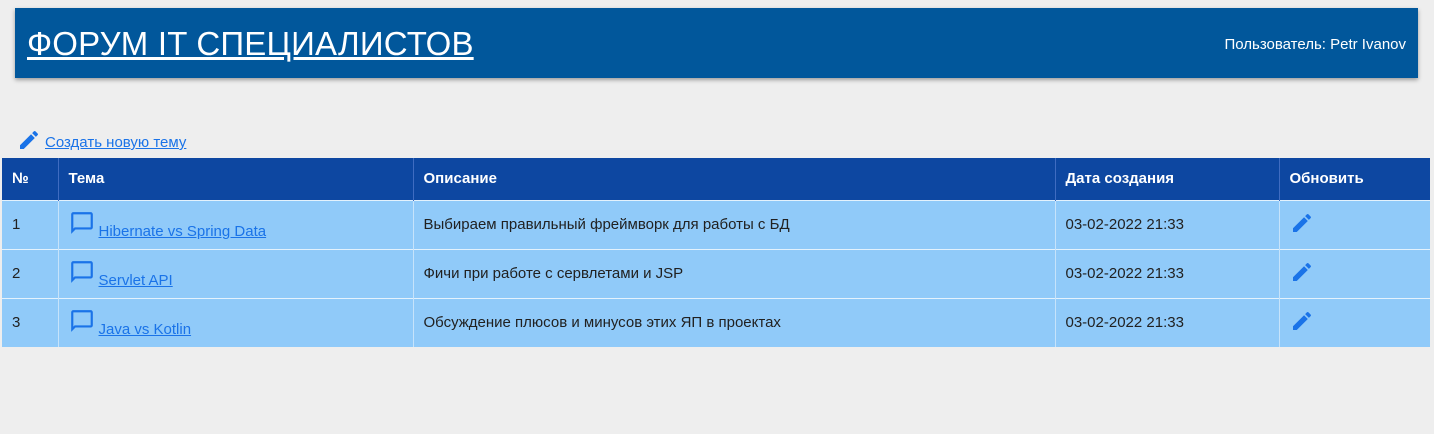 The height and width of the screenshot is (434, 1434). Describe the element at coordinates (30, 224) in the screenshot. I see `row-number: 1` at that location.